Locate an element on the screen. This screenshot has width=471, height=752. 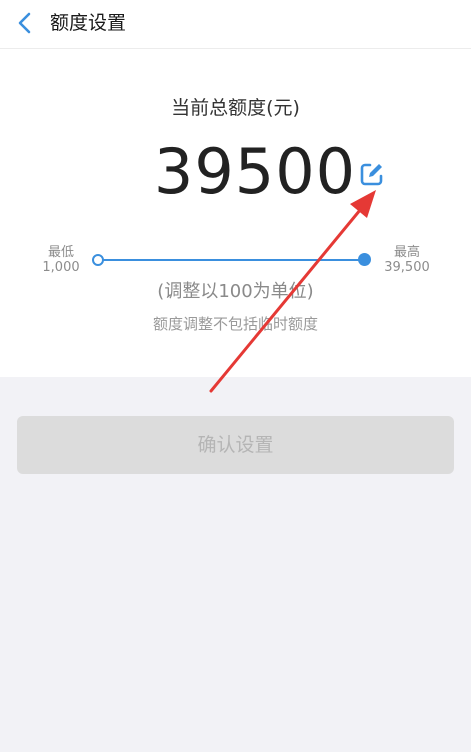
edit-limit-button is located at coordinates (372, 174).